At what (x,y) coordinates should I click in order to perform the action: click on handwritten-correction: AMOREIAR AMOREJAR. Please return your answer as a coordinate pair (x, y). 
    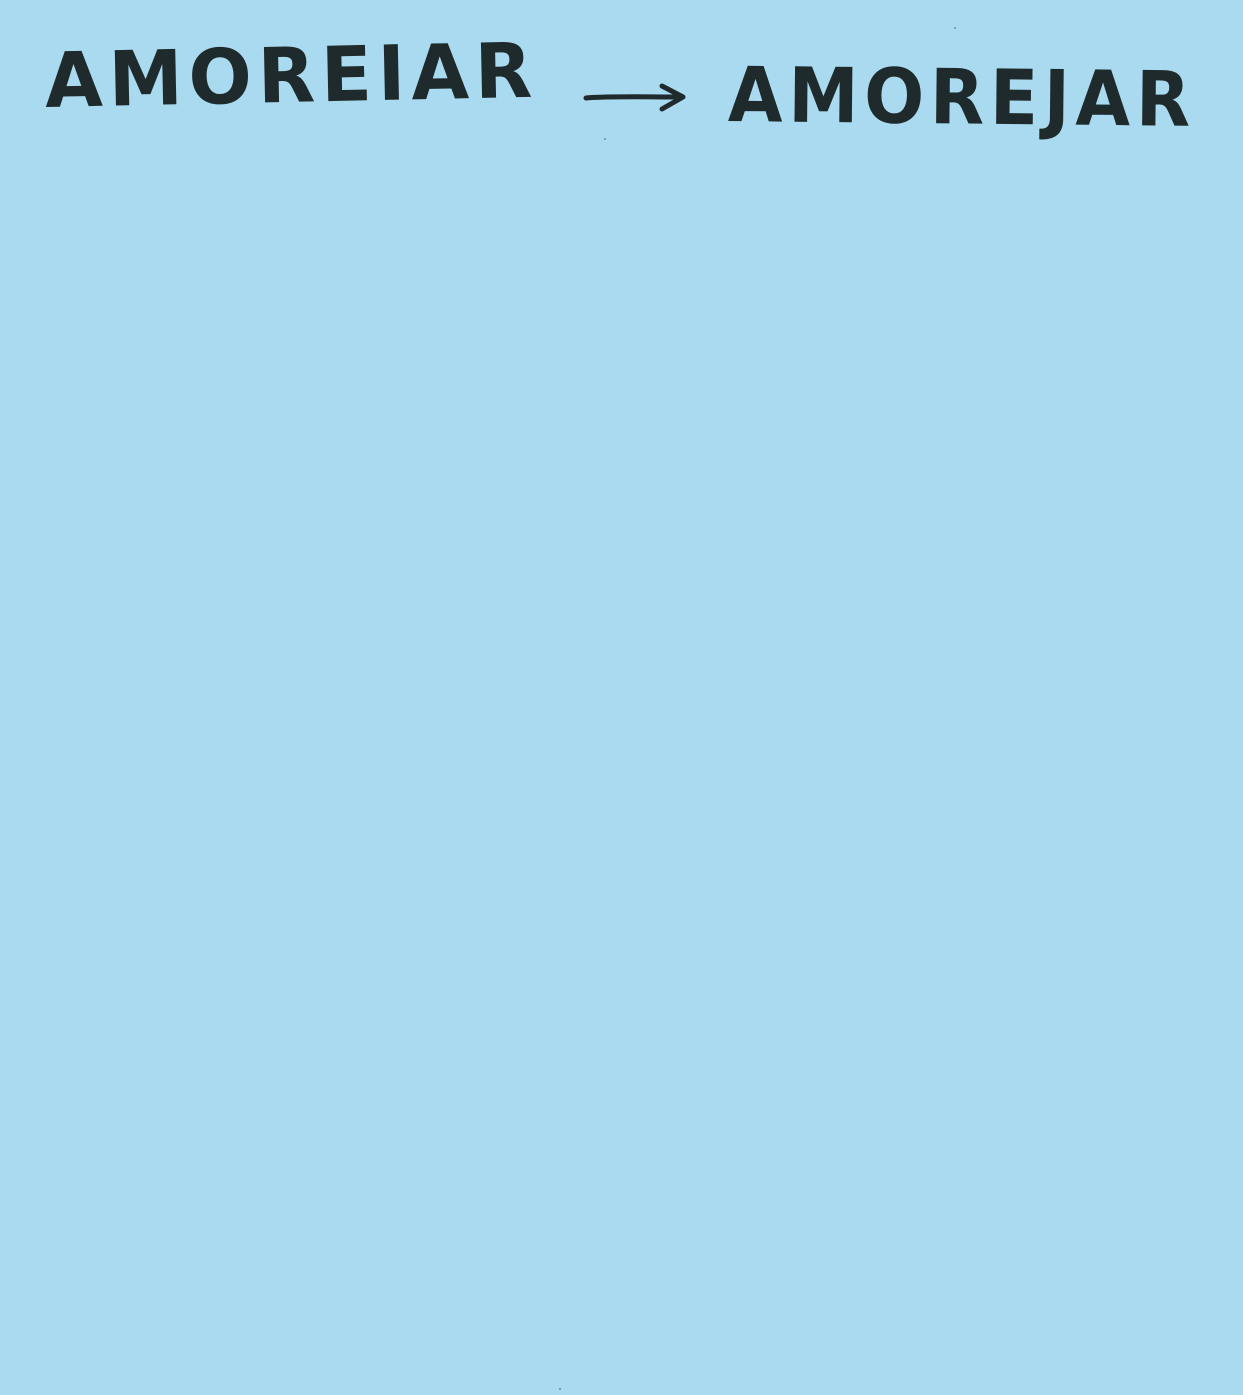
    Looking at the image, I should click on (625, 111).